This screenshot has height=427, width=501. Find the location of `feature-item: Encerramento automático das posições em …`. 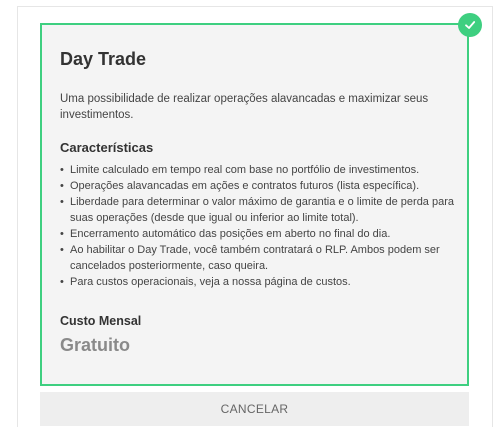

feature-item: Encerramento automático das posições em … is located at coordinates (260, 234).